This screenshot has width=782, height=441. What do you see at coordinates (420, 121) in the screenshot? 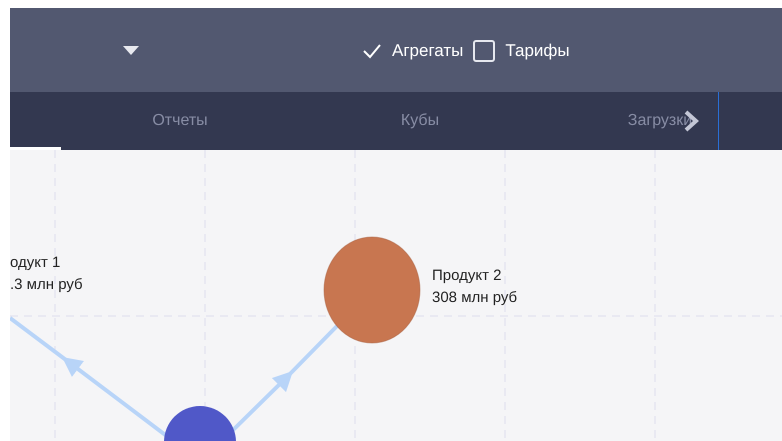
I see `tab: Кубы` at bounding box center [420, 121].